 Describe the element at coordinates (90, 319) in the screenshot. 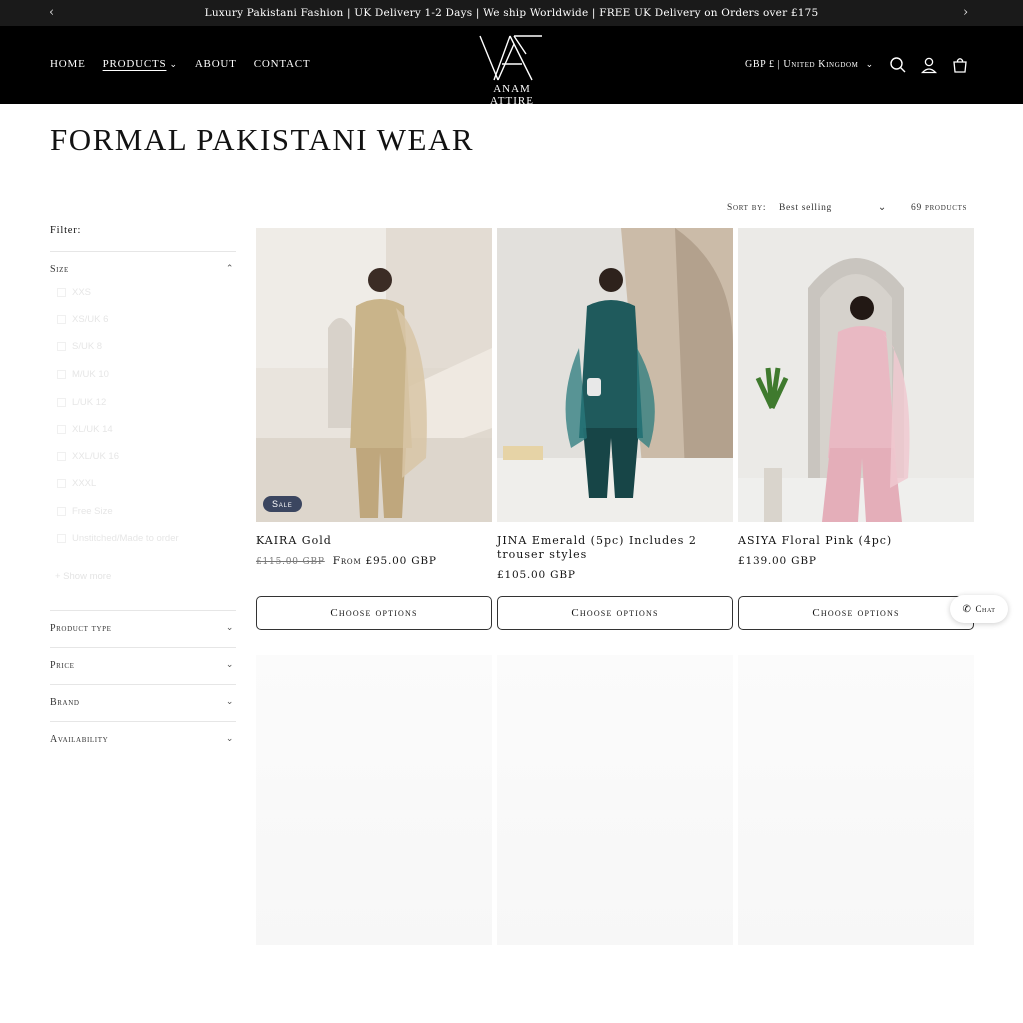

I see `size-option-label: XS/UK 6` at that location.